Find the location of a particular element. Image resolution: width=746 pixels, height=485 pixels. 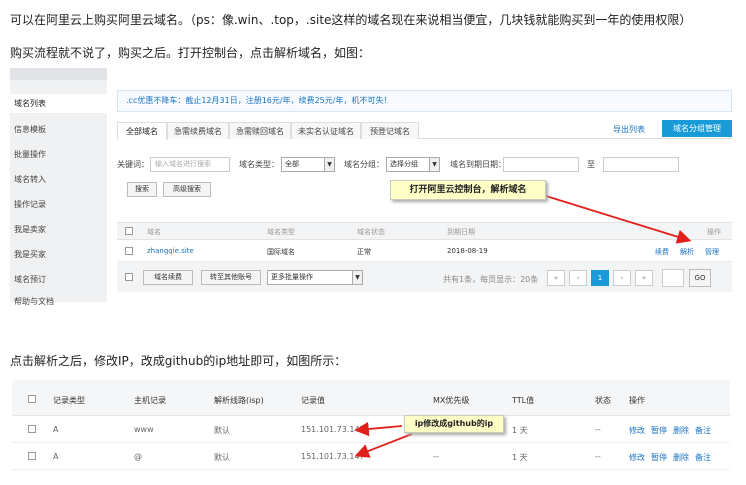

after-paragraph: 点击解析之后，修改IP，改成github的ip地址即可，如图所示： is located at coordinates (178, 361).